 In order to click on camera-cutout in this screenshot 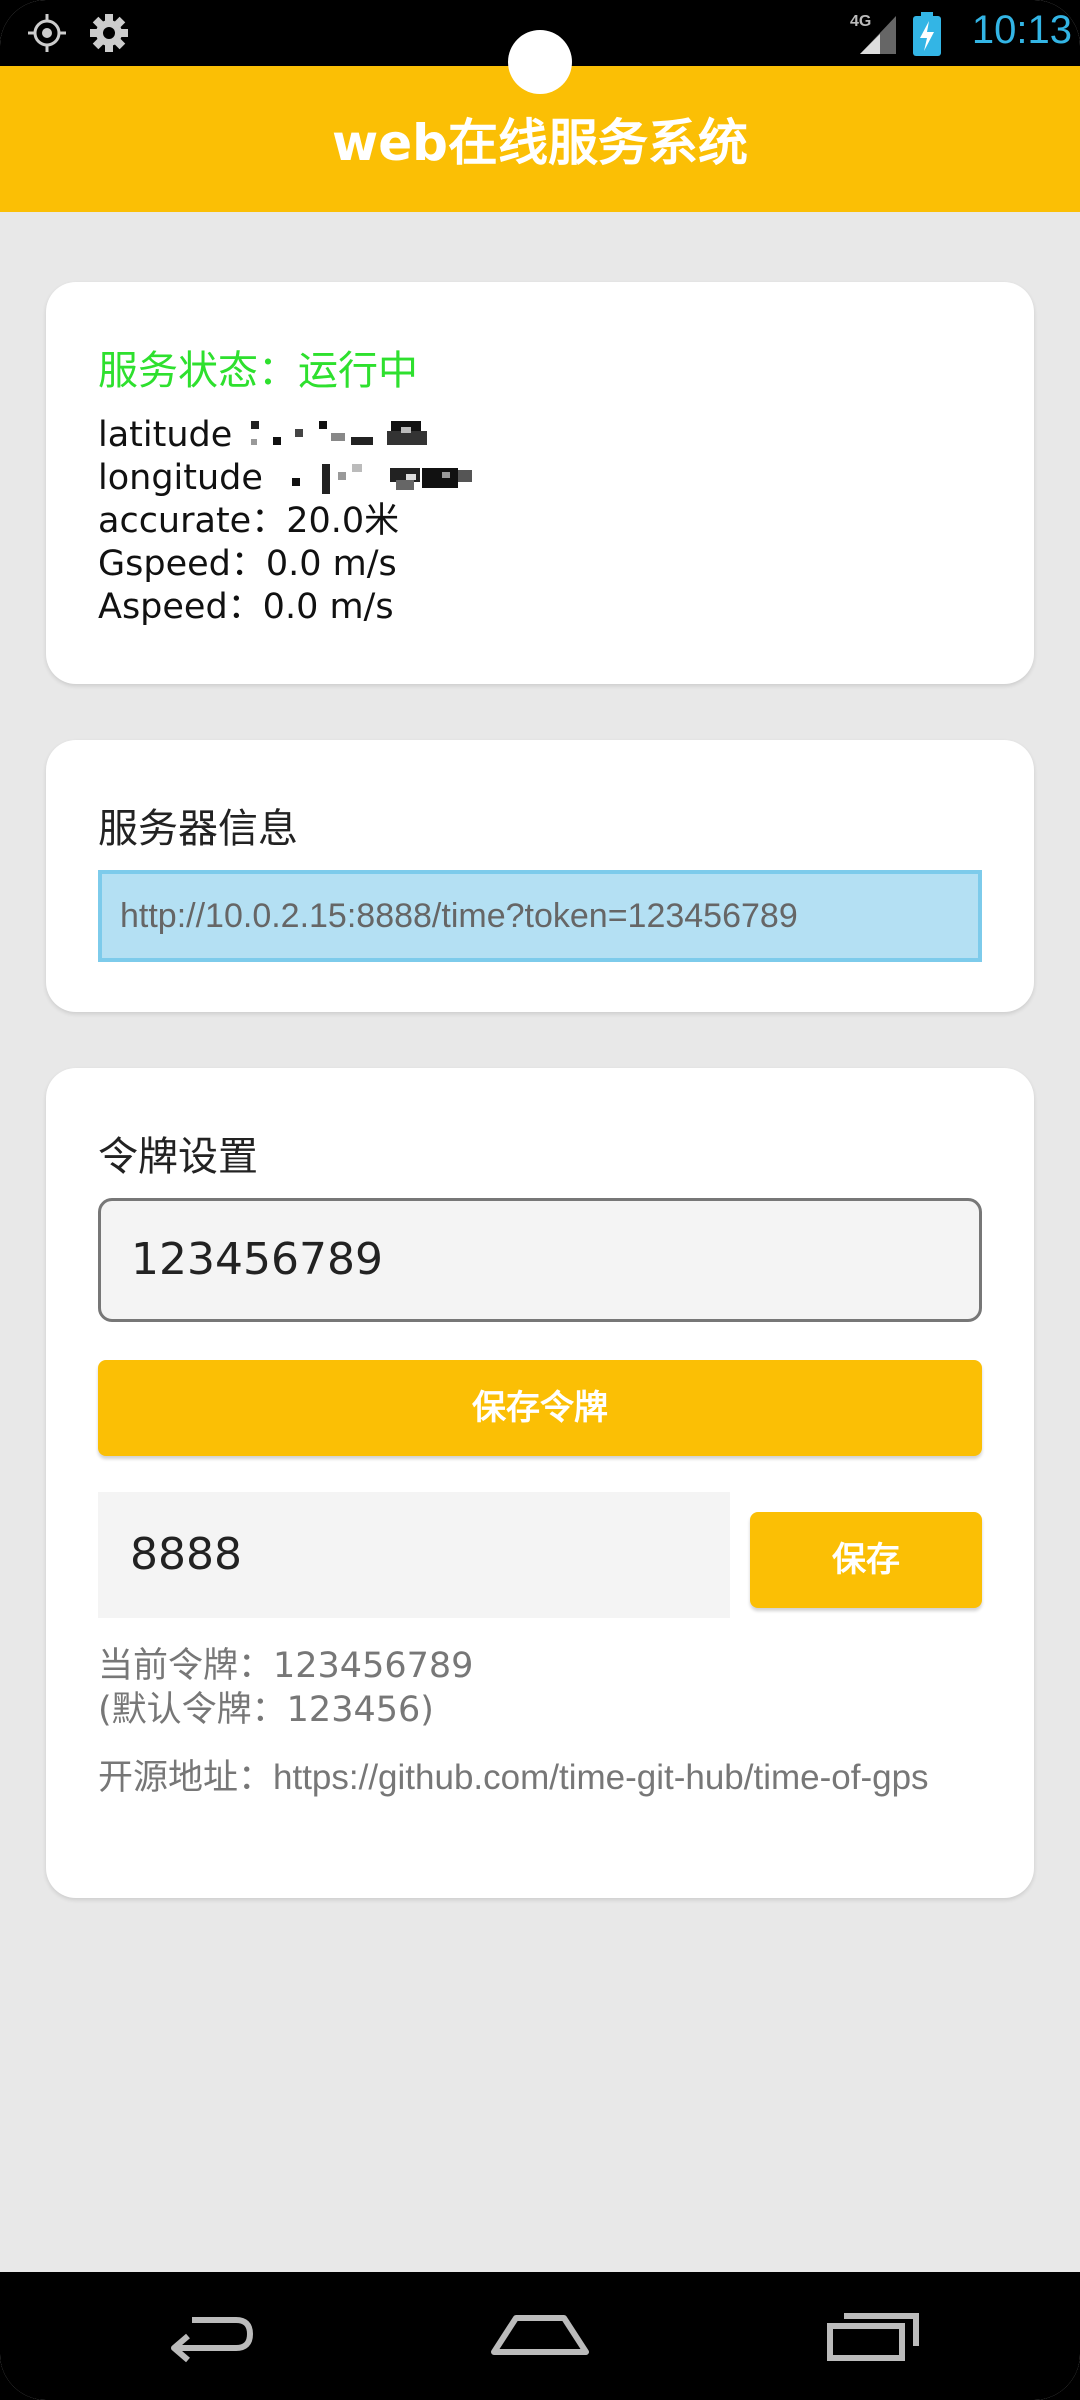, I will do `click(540, 62)`.